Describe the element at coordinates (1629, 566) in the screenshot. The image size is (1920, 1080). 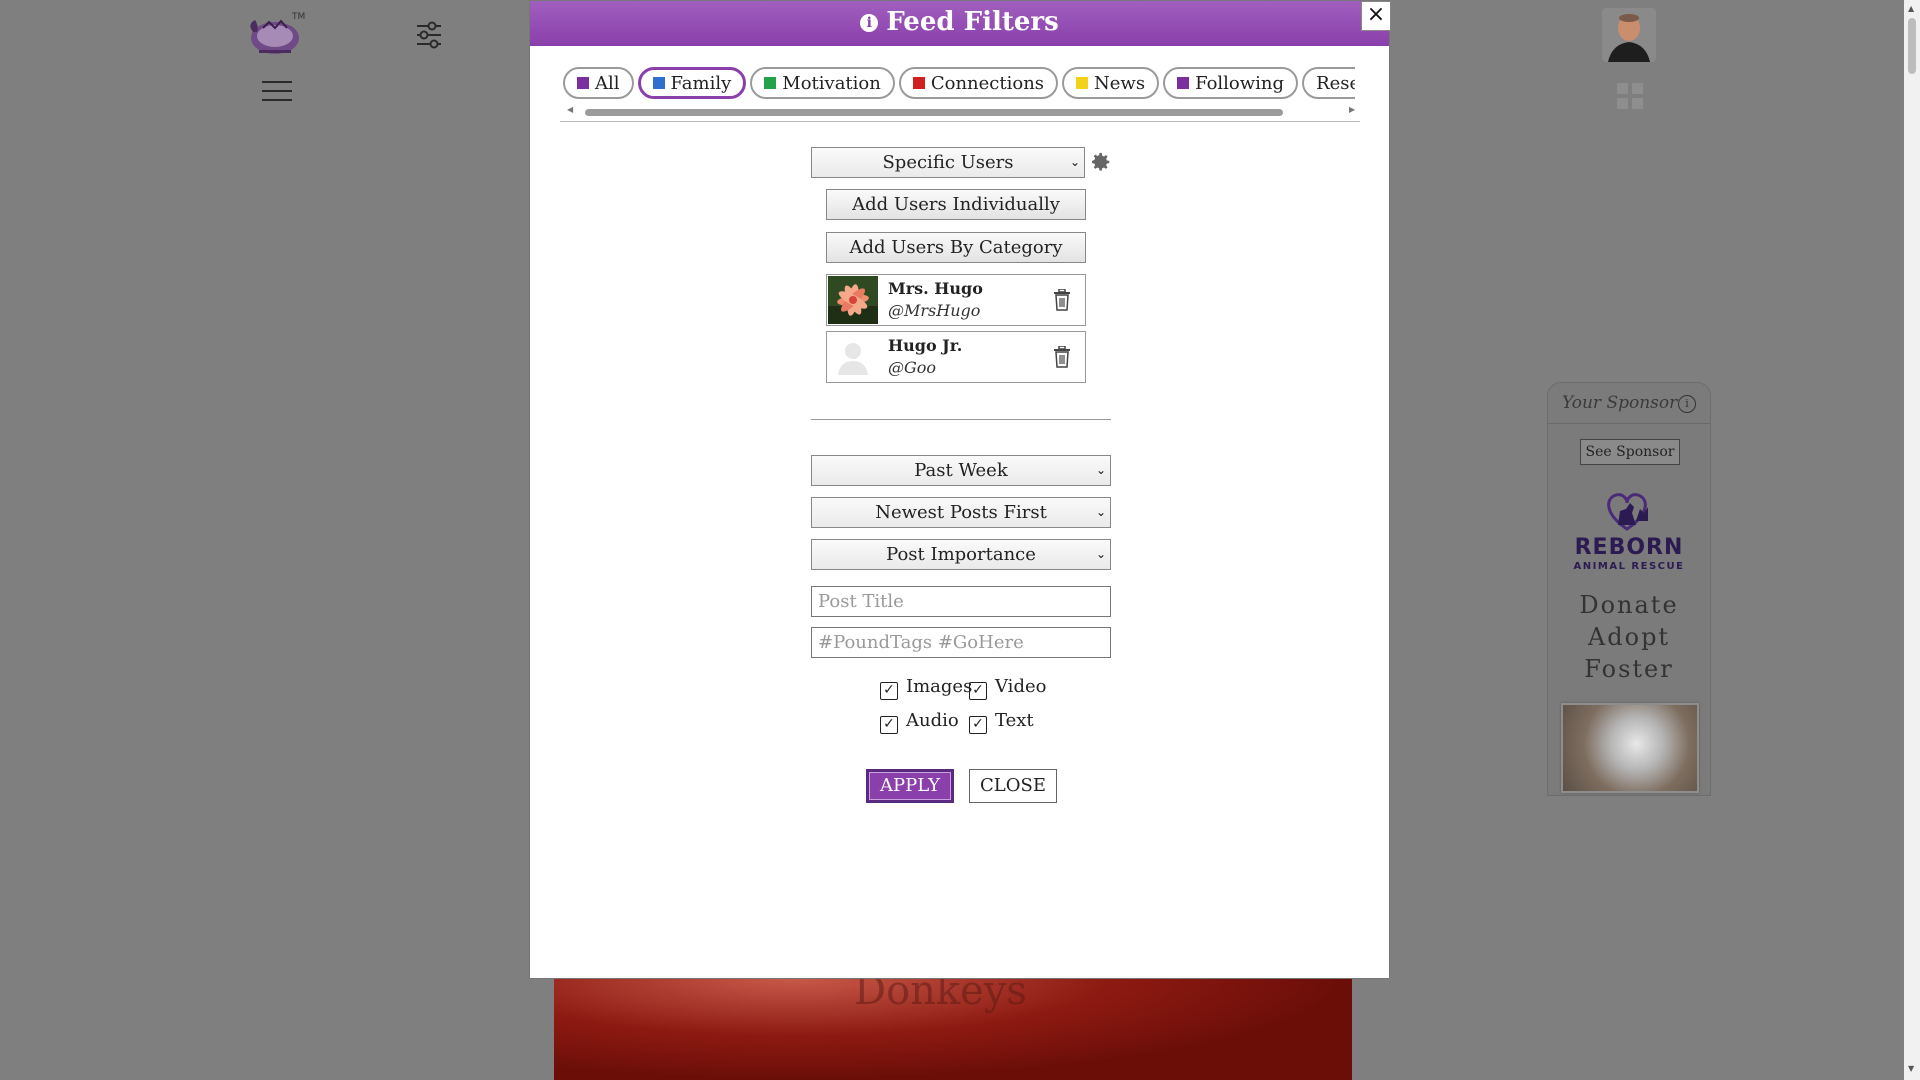
I see `sponsor-brand-subtitle: ANIMAL RESCUE` at that location.